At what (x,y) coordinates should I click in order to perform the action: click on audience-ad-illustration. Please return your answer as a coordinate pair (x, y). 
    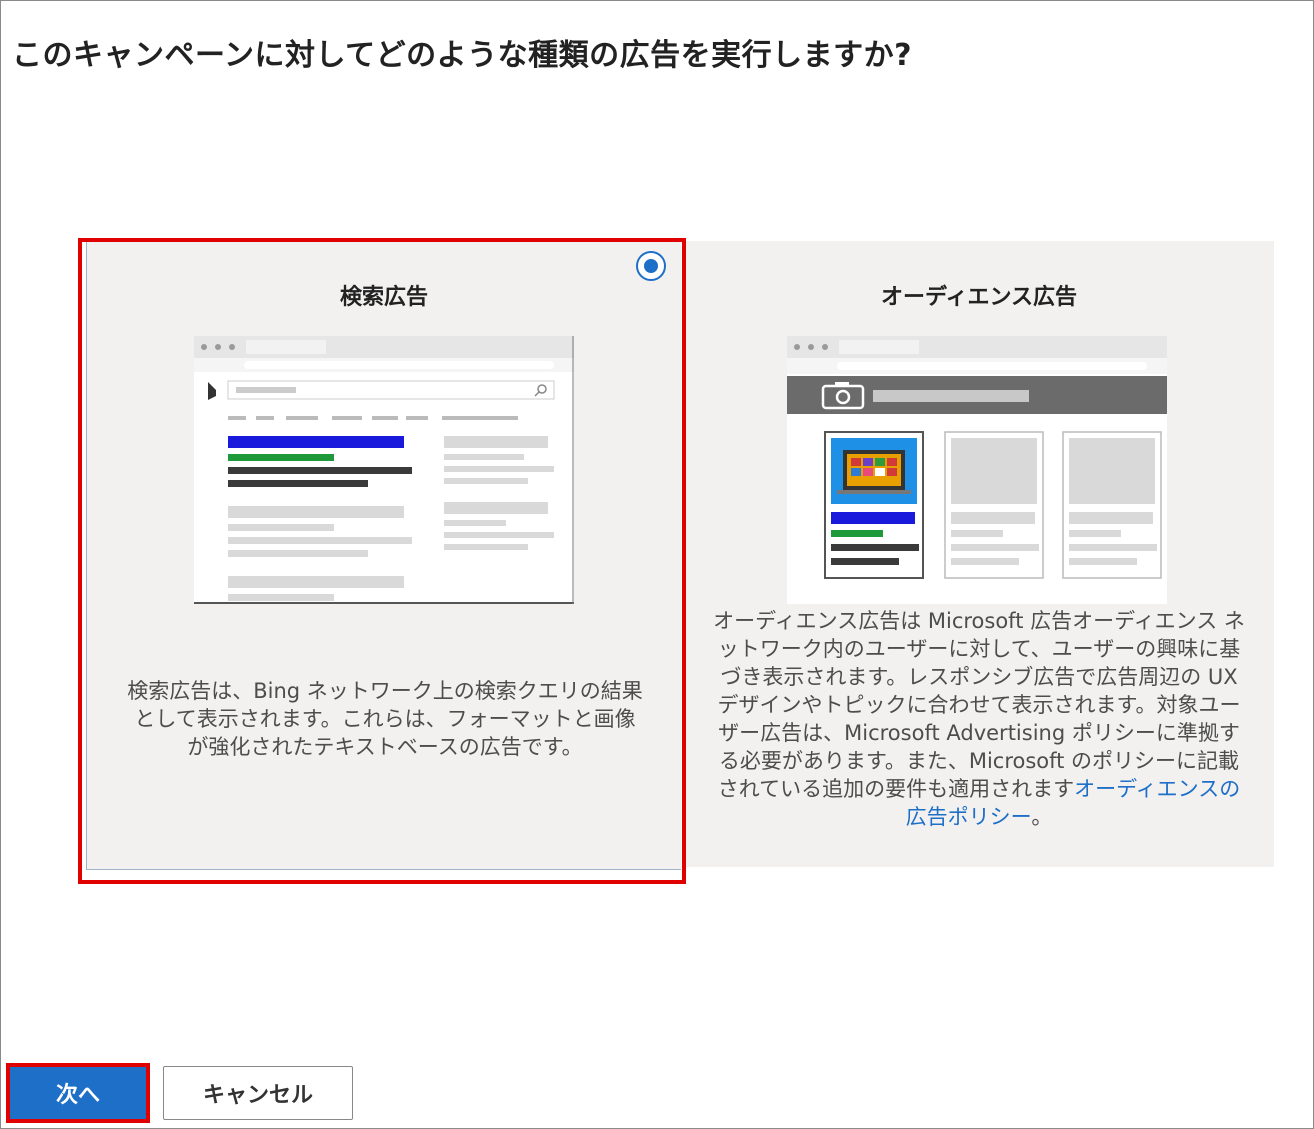
    Looking at the image, I should click on (977, 470).